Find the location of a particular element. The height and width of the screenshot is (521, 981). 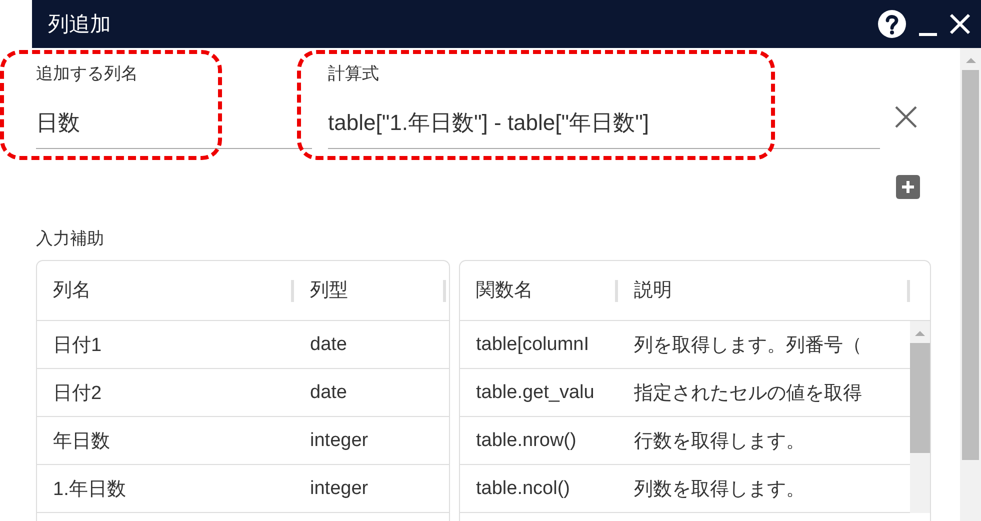

add-button is located at coordinates (908, 187).